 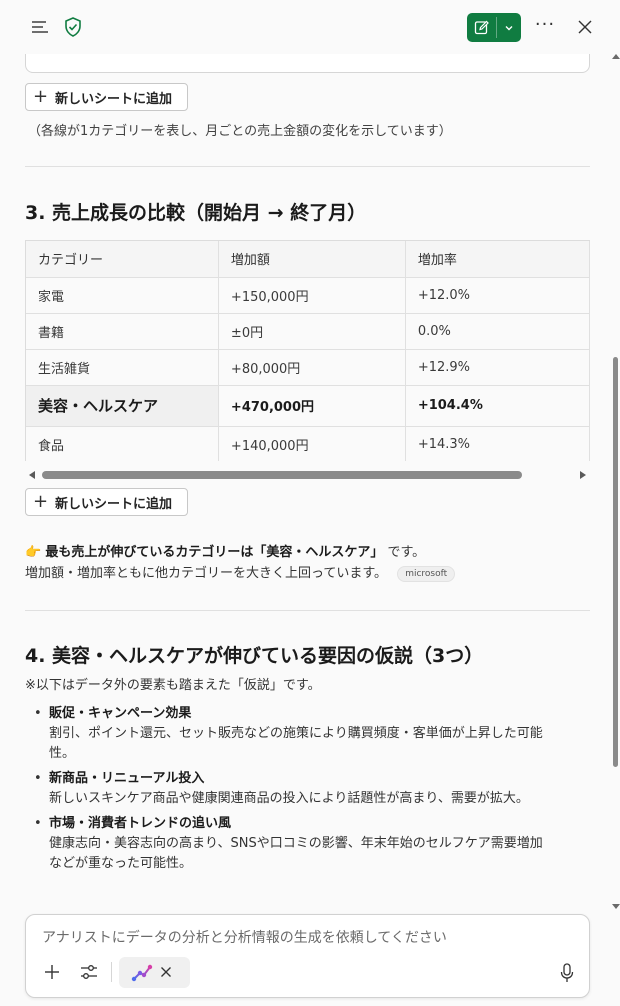 I want to click on edit-icon, so click(x=481, y=27).